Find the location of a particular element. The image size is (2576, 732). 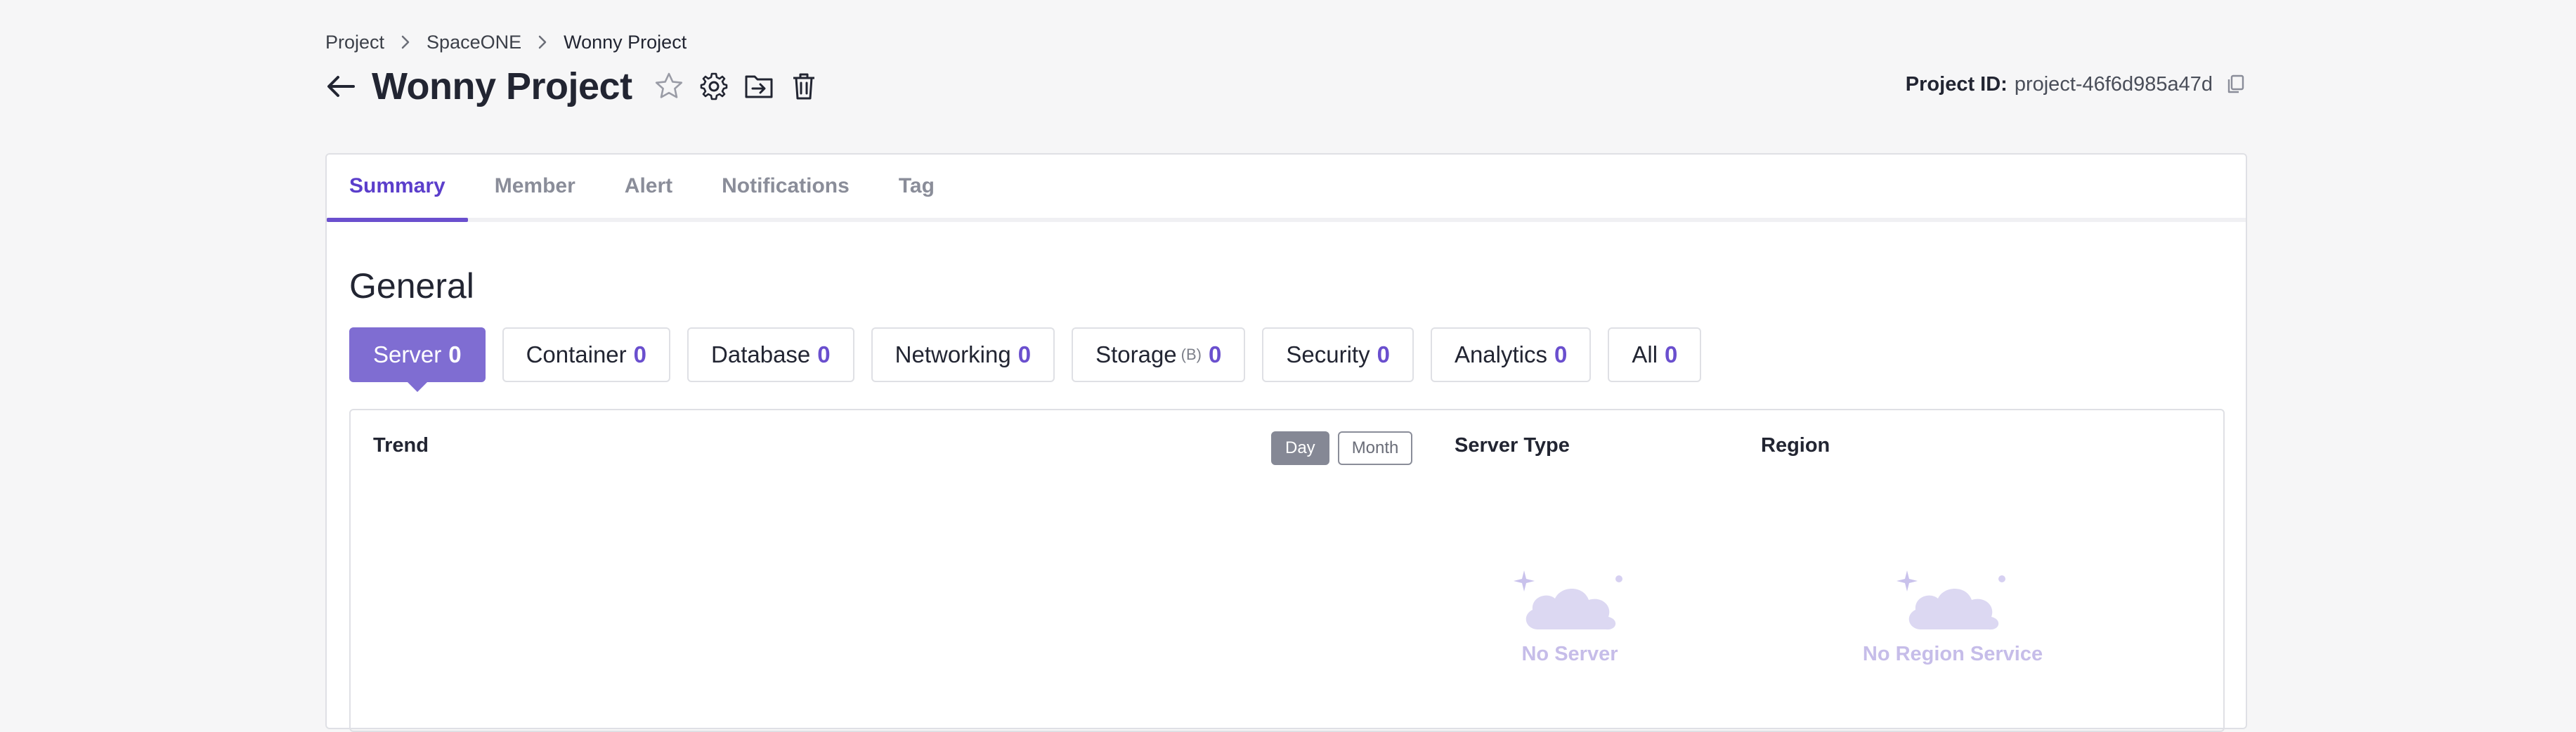

empty-region: No Region Service is located at coordinates (1952, 615).